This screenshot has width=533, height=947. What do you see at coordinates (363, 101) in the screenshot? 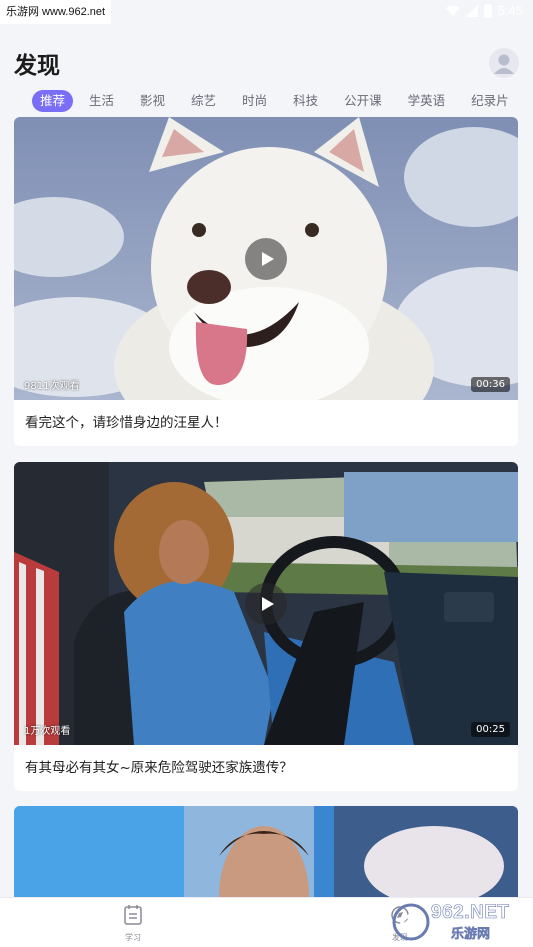
I see `tab-open-course: 公开课` at bounding box center [363, 101].